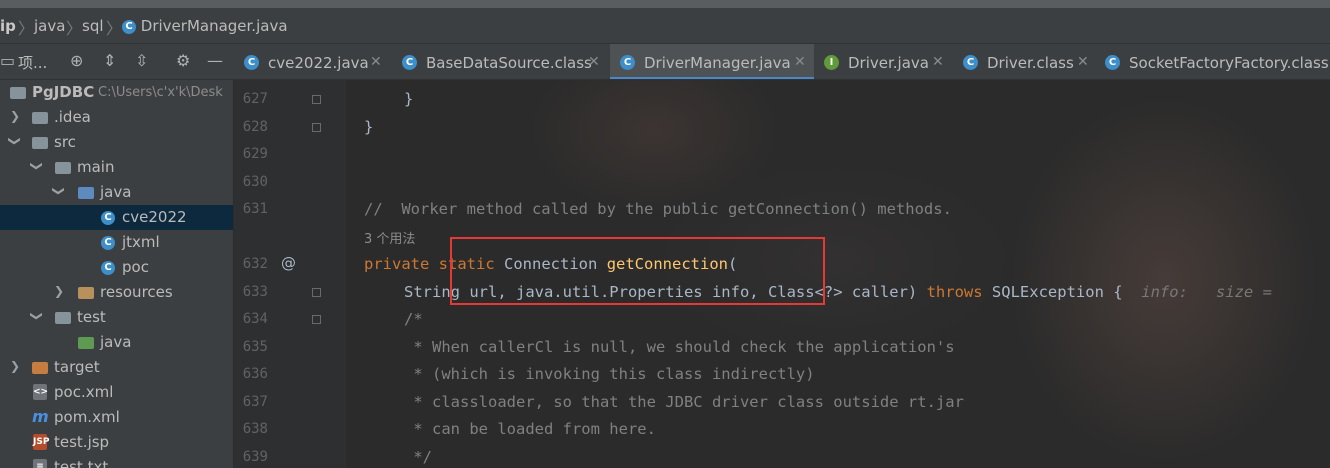 The width and height of the screenshot is (1330, 468). Describe the element at coordinates (883, 61) in the screenshot. I see `tab-driver-java: I Driver.java ✕` at that location.